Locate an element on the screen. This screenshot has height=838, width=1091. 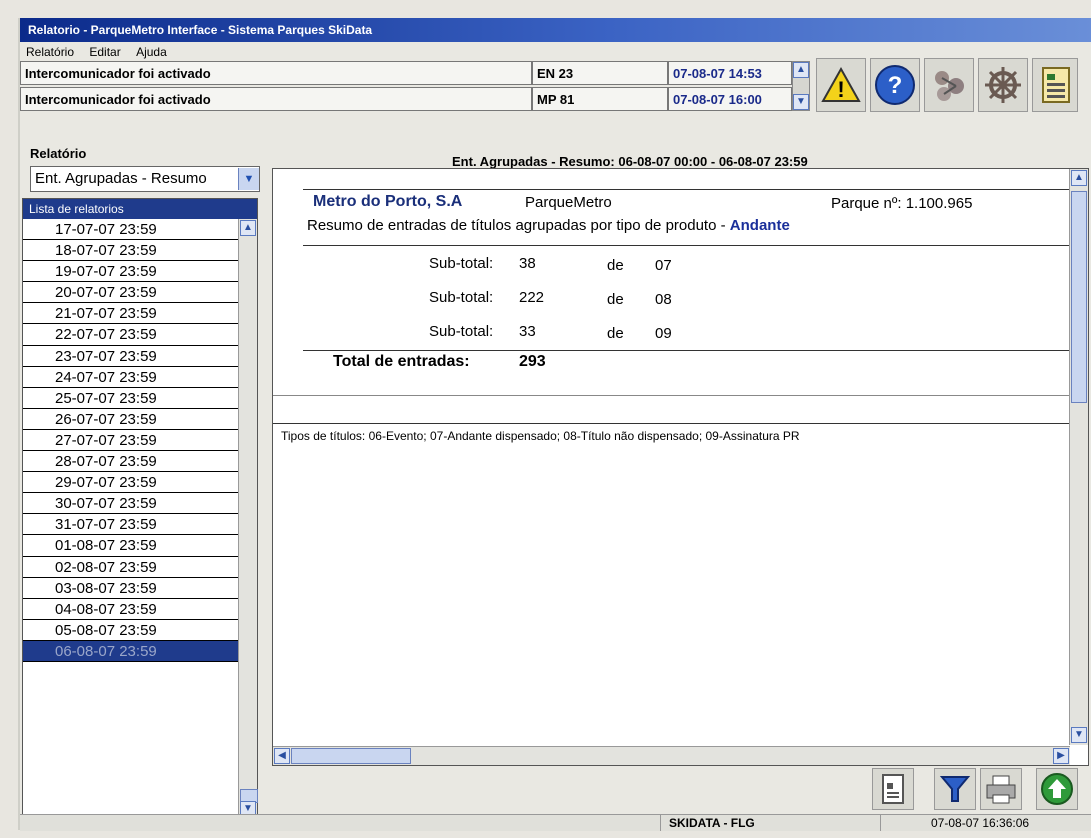
list-item: 02-08-07 23:59 is located at coordinates (131, 567).